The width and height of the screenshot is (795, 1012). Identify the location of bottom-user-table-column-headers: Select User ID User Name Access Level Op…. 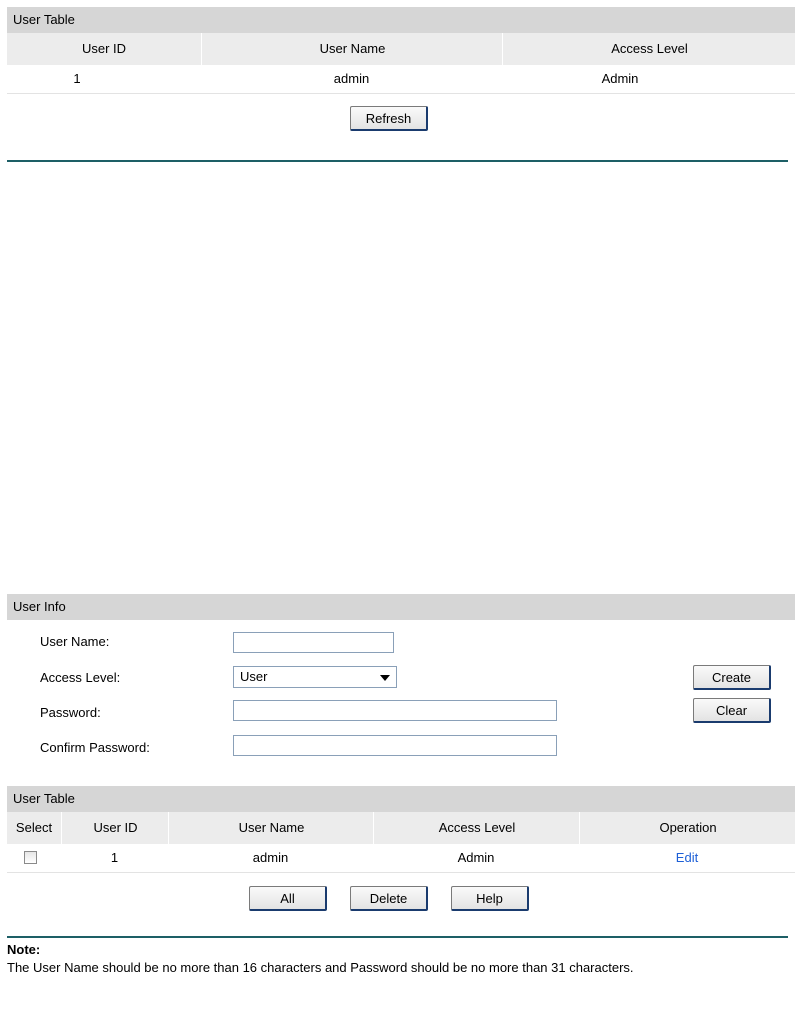
(401, 828).